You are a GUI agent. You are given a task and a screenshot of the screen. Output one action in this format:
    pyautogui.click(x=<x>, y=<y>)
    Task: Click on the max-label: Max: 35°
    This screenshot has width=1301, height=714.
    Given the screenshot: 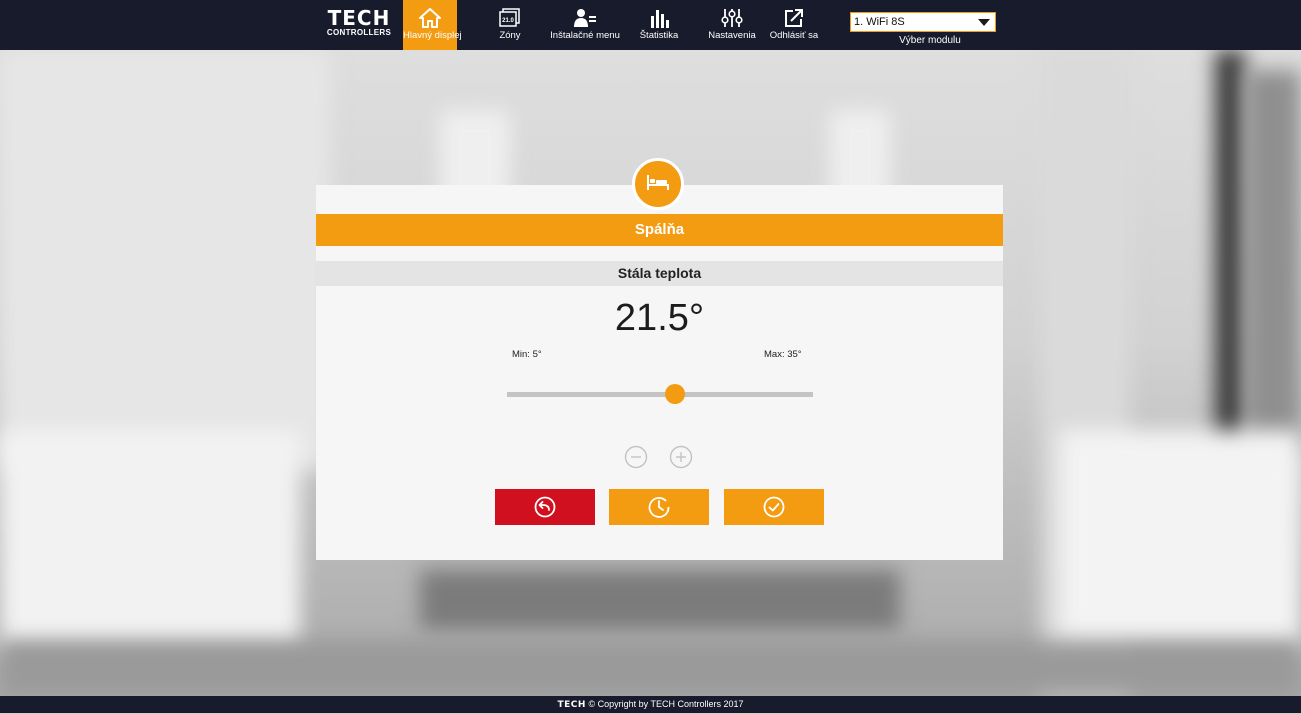 What is the action you would take?
    pyautogui.click(x=783, y=354)
    